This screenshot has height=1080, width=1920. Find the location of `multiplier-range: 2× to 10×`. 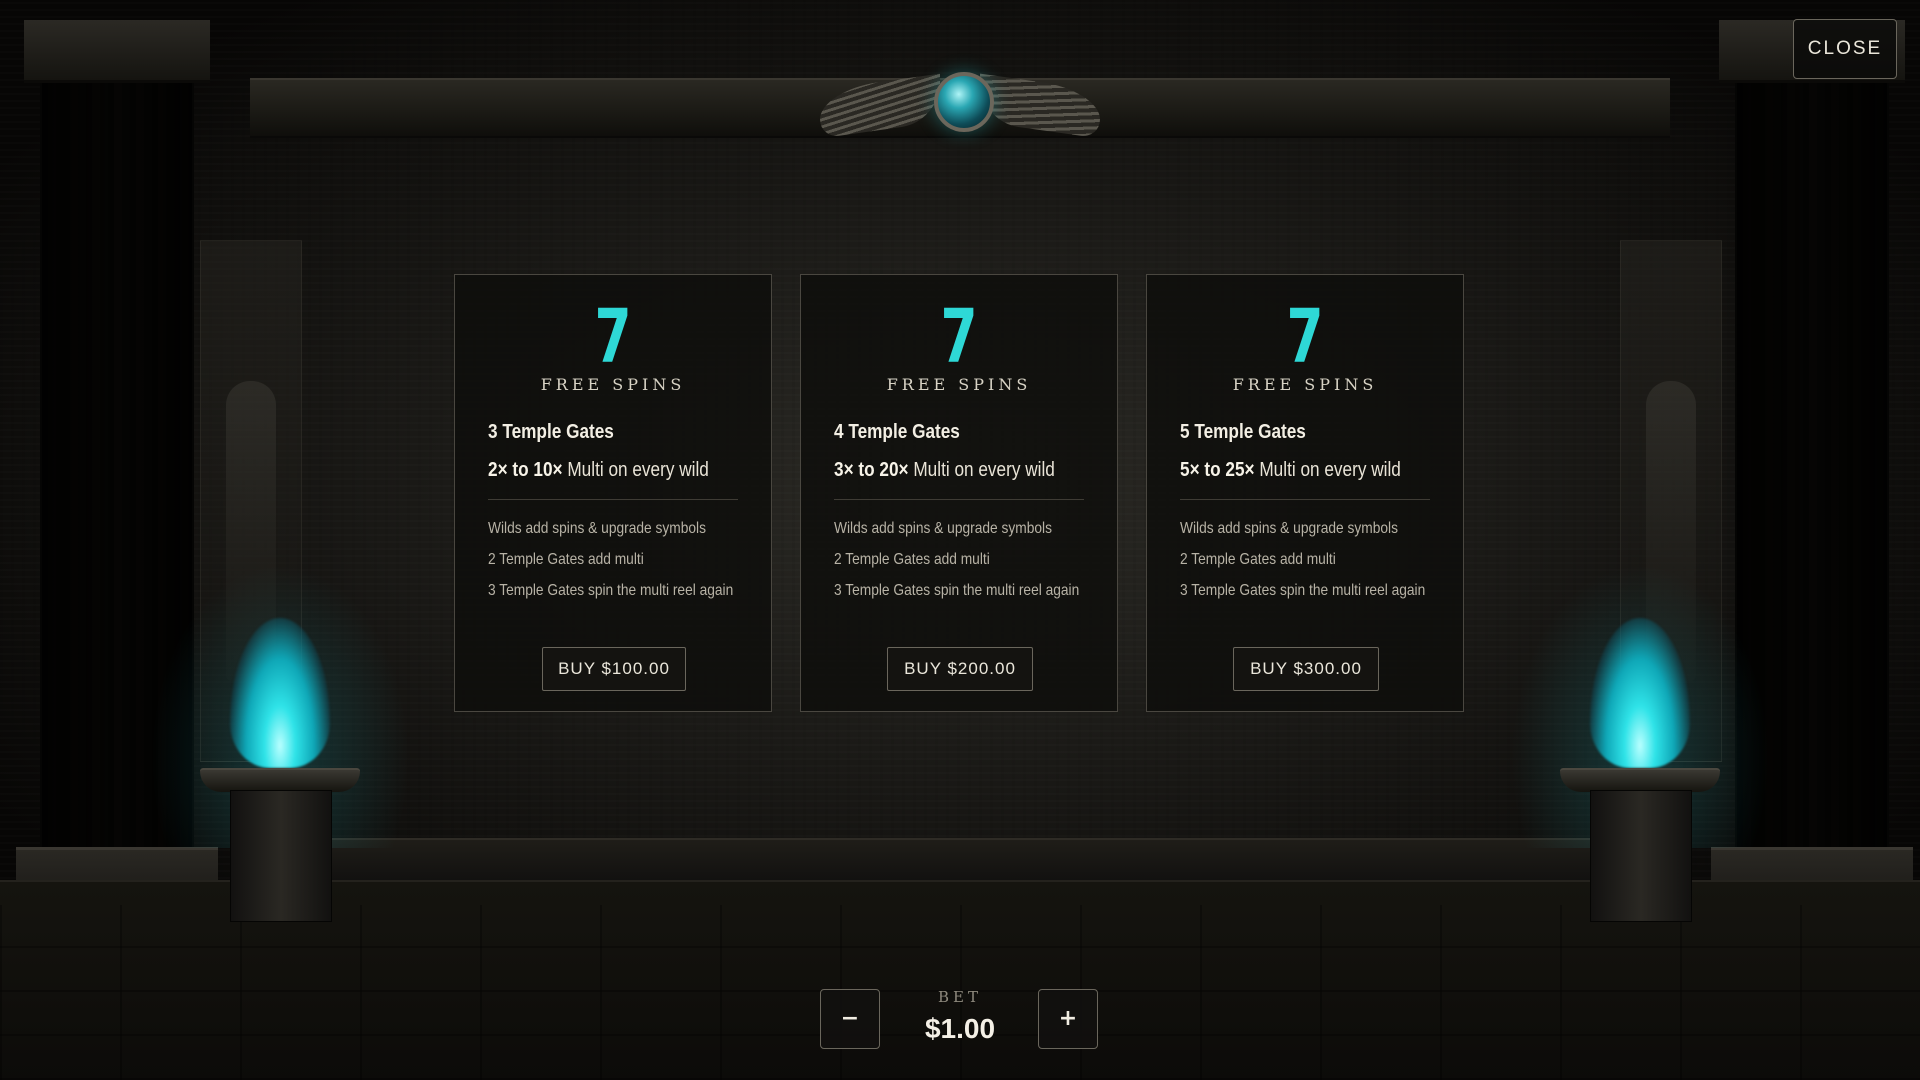

multiplier-range: 2× to 10× is located at coordinates (525, 470).